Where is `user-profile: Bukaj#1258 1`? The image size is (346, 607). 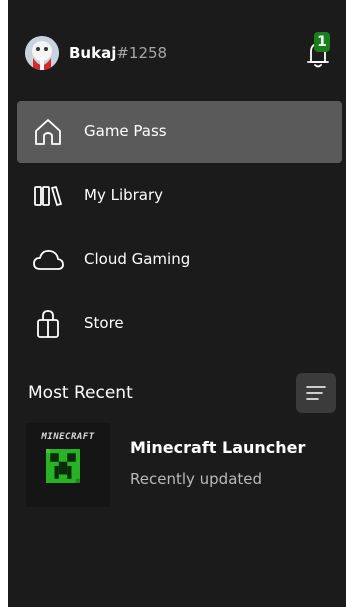
user-profile: Bukaj#1258 1 is located at coordinates (177, 54).